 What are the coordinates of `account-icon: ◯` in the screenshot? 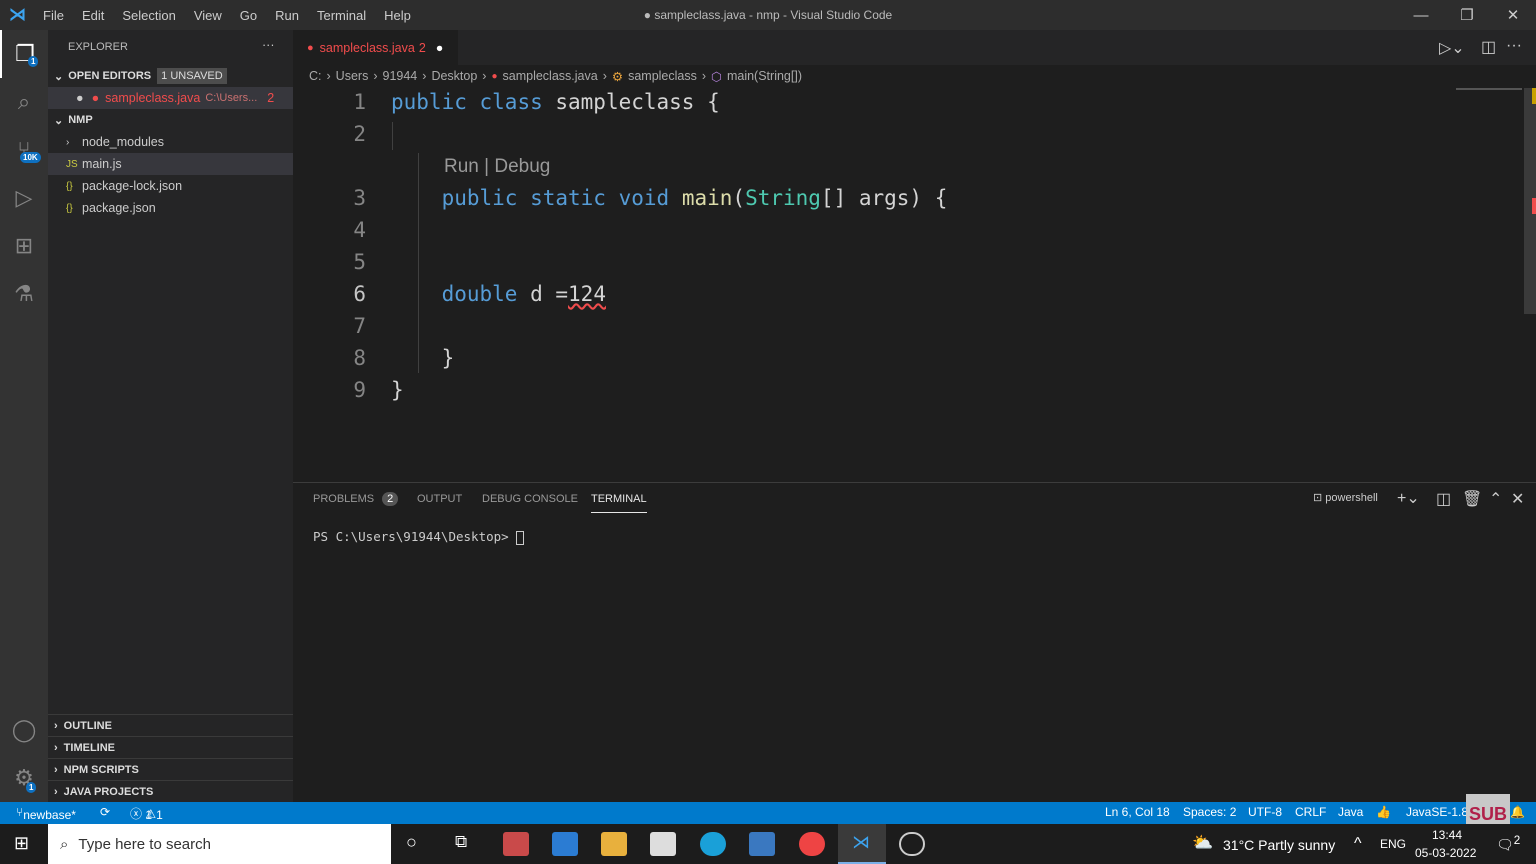 It's located at (24, 730).